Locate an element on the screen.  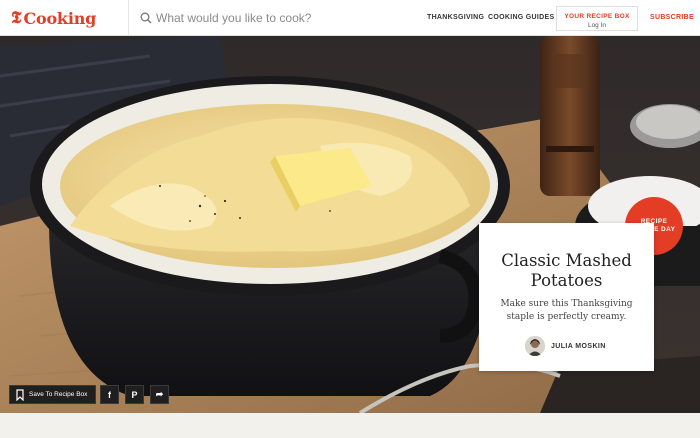
recipe-title: Classic Mashed Potatoes is located at coordinates (566, 271).